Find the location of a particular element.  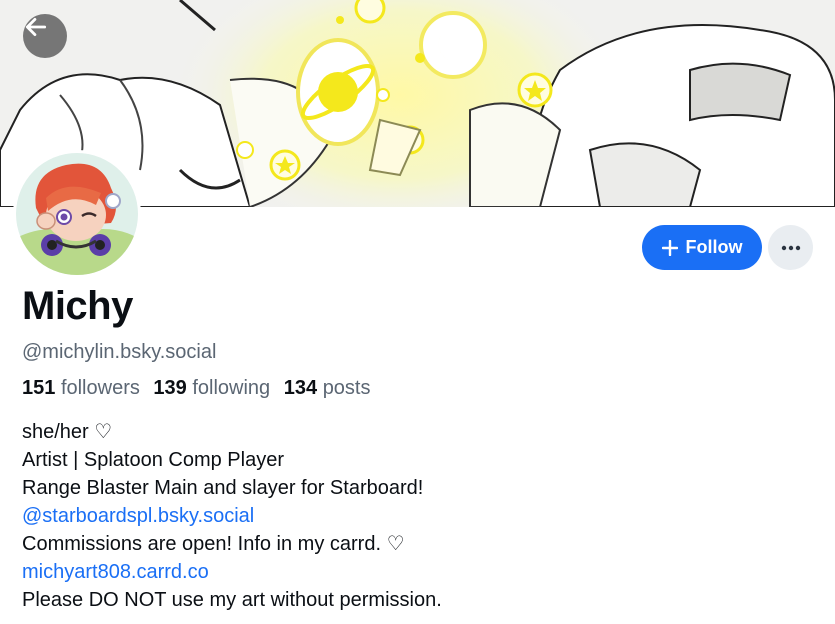

avatar-image is located at coordinates (77, 214).